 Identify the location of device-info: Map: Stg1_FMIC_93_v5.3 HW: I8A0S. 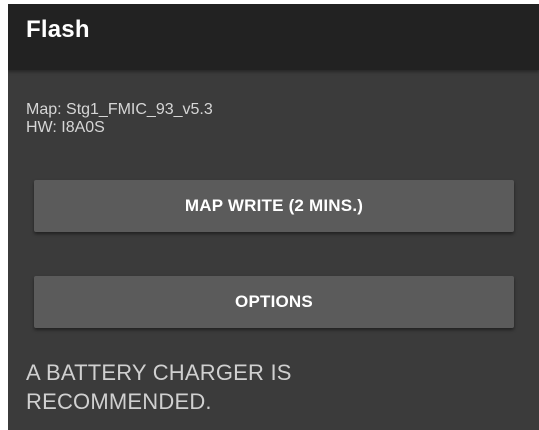
(119, 119).